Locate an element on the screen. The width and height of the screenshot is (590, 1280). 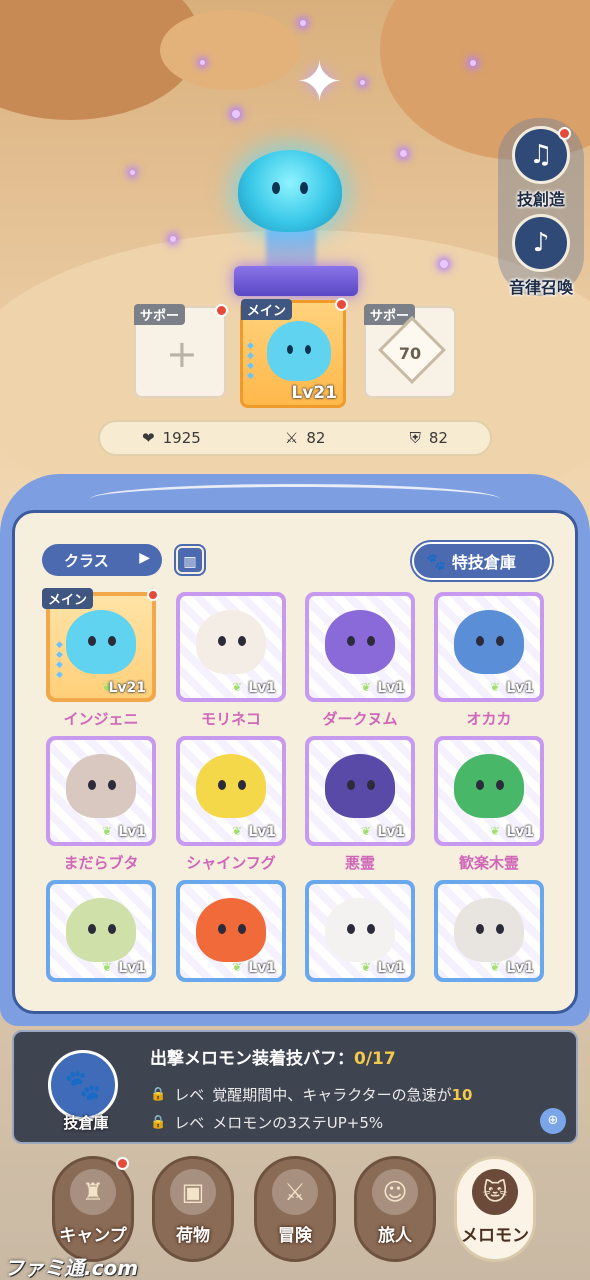
hp-value: 1925 is located at coordinates (181, 438).